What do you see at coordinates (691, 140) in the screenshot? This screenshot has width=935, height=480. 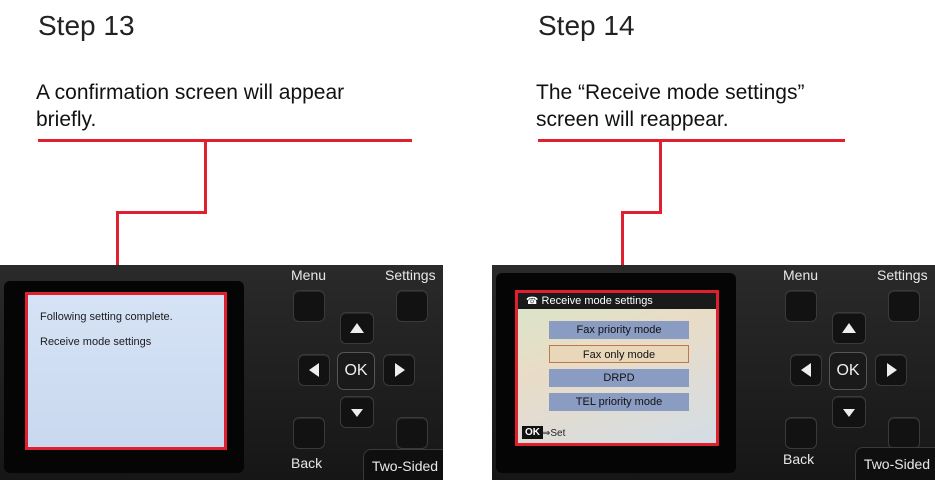 I see `step14-underline` at bounding box center [691, 140].